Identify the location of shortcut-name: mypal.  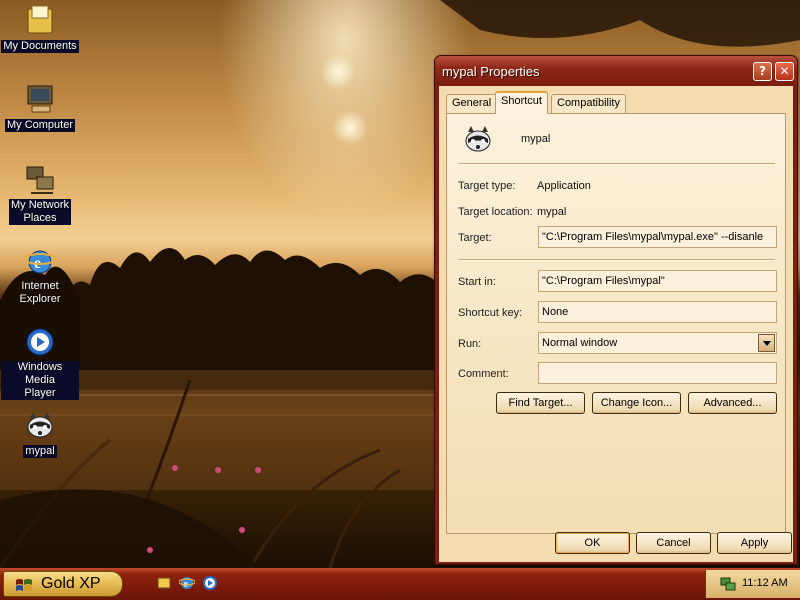
(536, 139).